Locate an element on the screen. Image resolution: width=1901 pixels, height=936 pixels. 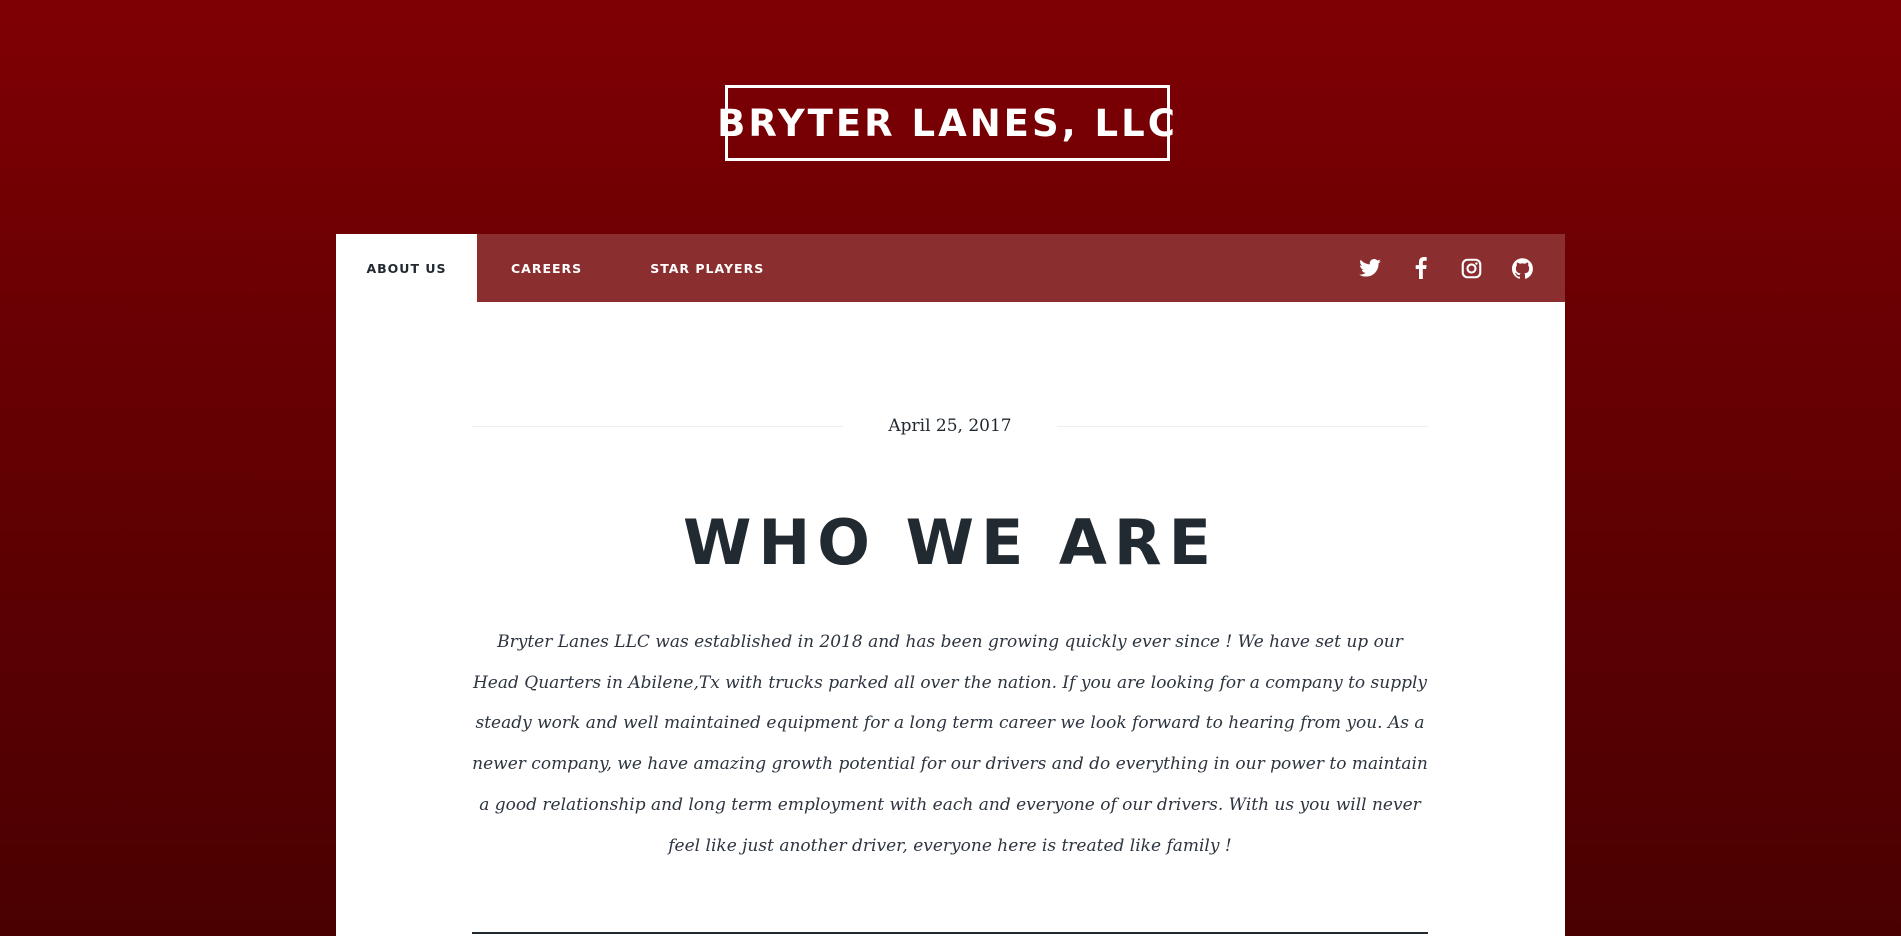
date-divider-left is located at coordinates (658, 426).